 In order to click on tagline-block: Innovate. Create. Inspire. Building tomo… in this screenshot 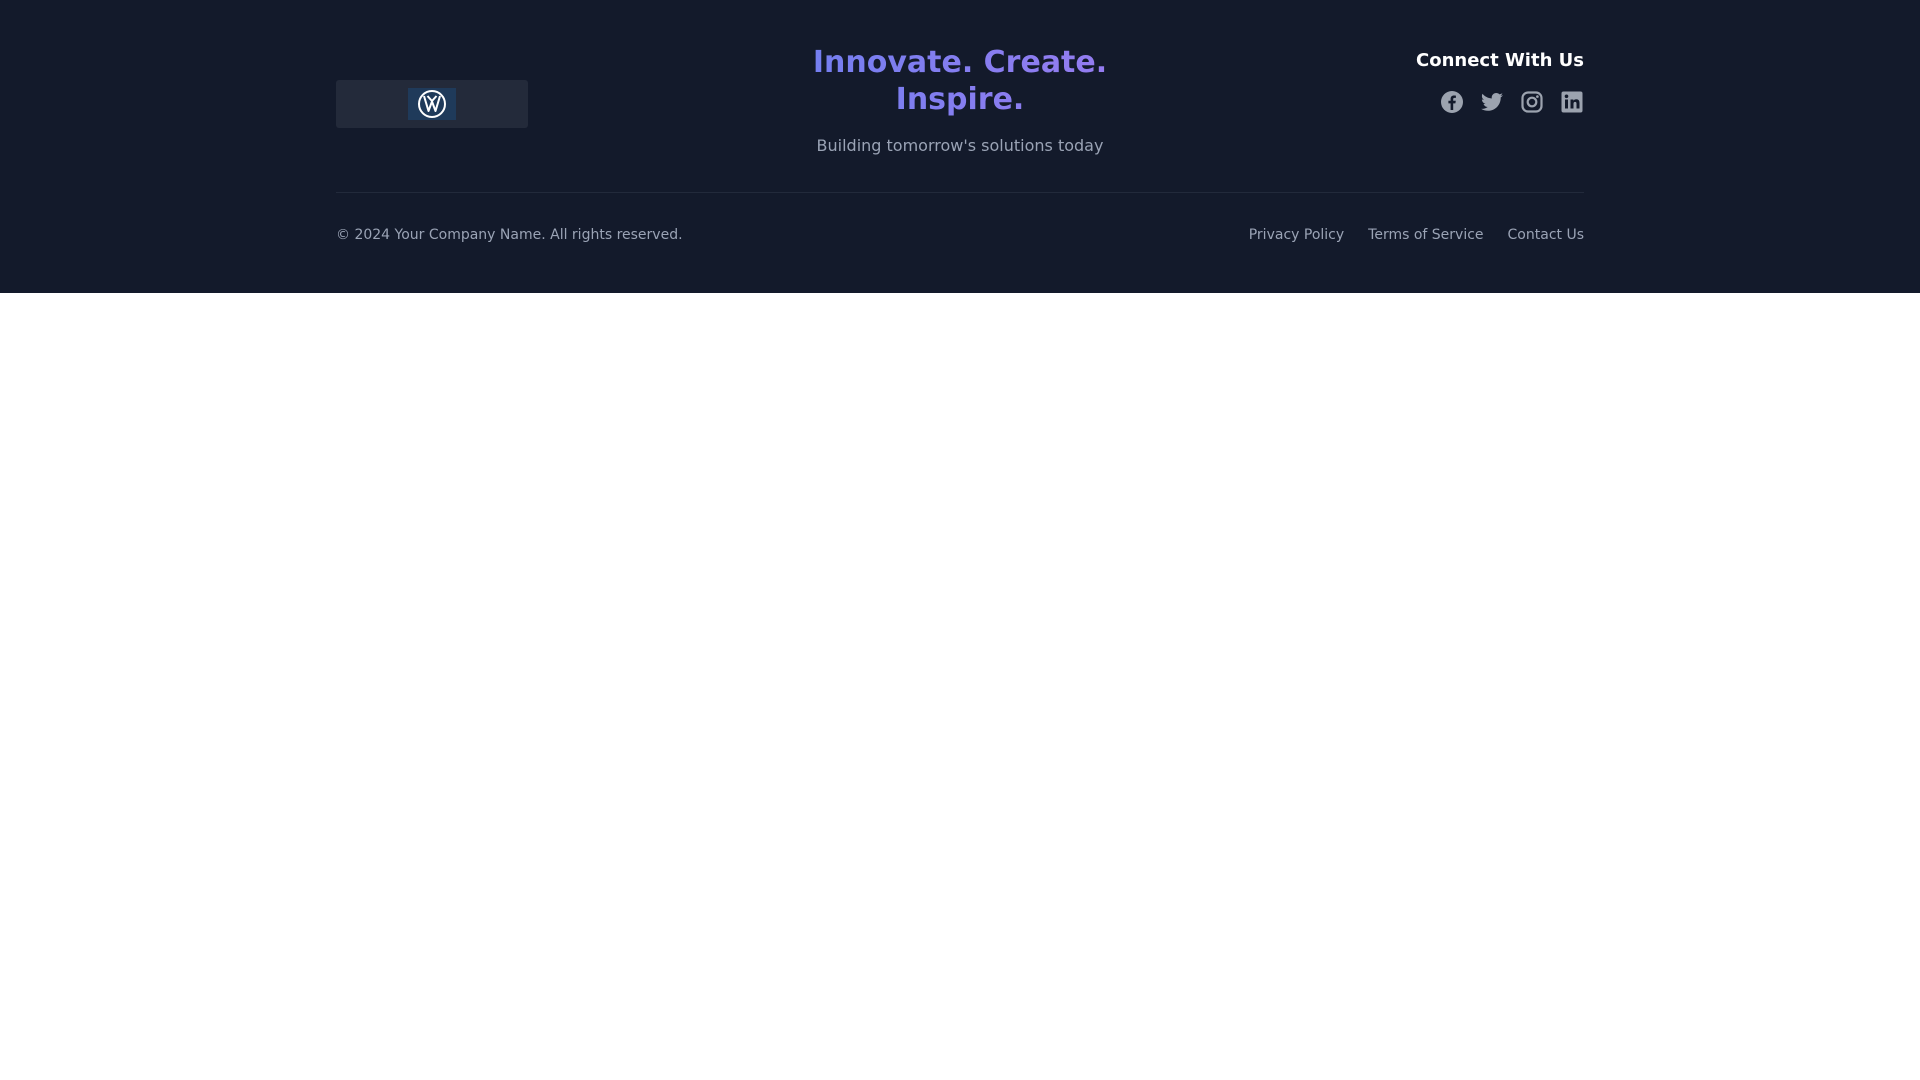, I will do `click(960, 100)`.